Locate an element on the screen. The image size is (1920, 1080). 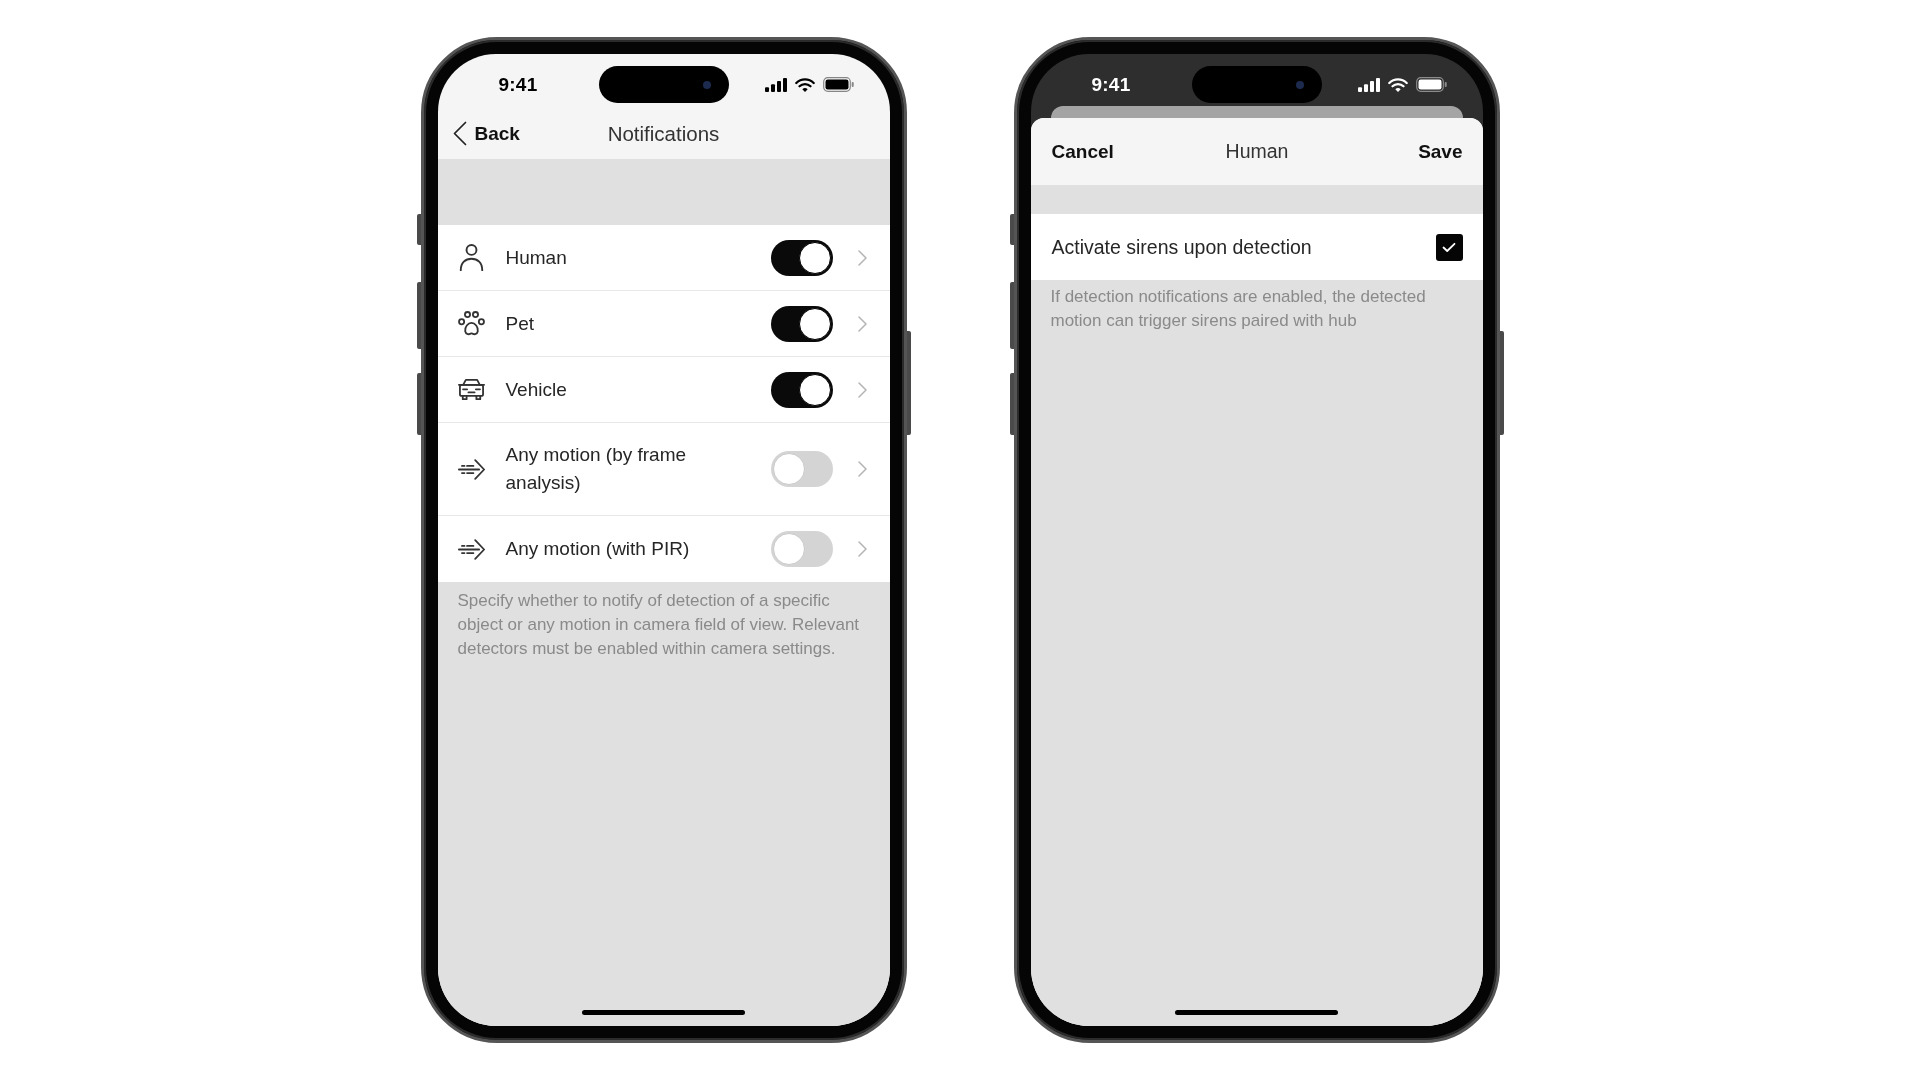
person-icon is located at coordinates (471, 257).